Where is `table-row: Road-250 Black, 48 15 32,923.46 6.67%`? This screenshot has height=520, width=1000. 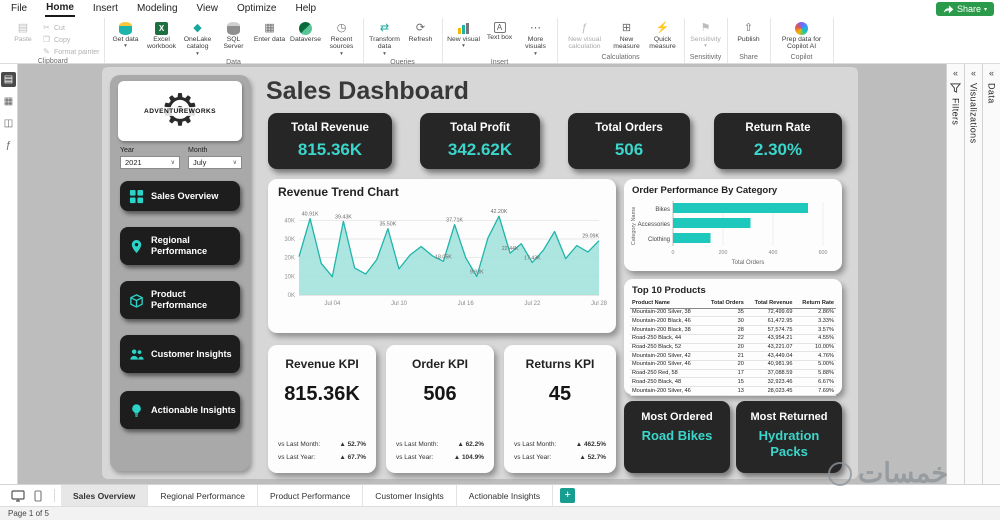 table-row: Road-250 Black, 48 15 32,923.46 6.67% is located at coordinates (733, 382).